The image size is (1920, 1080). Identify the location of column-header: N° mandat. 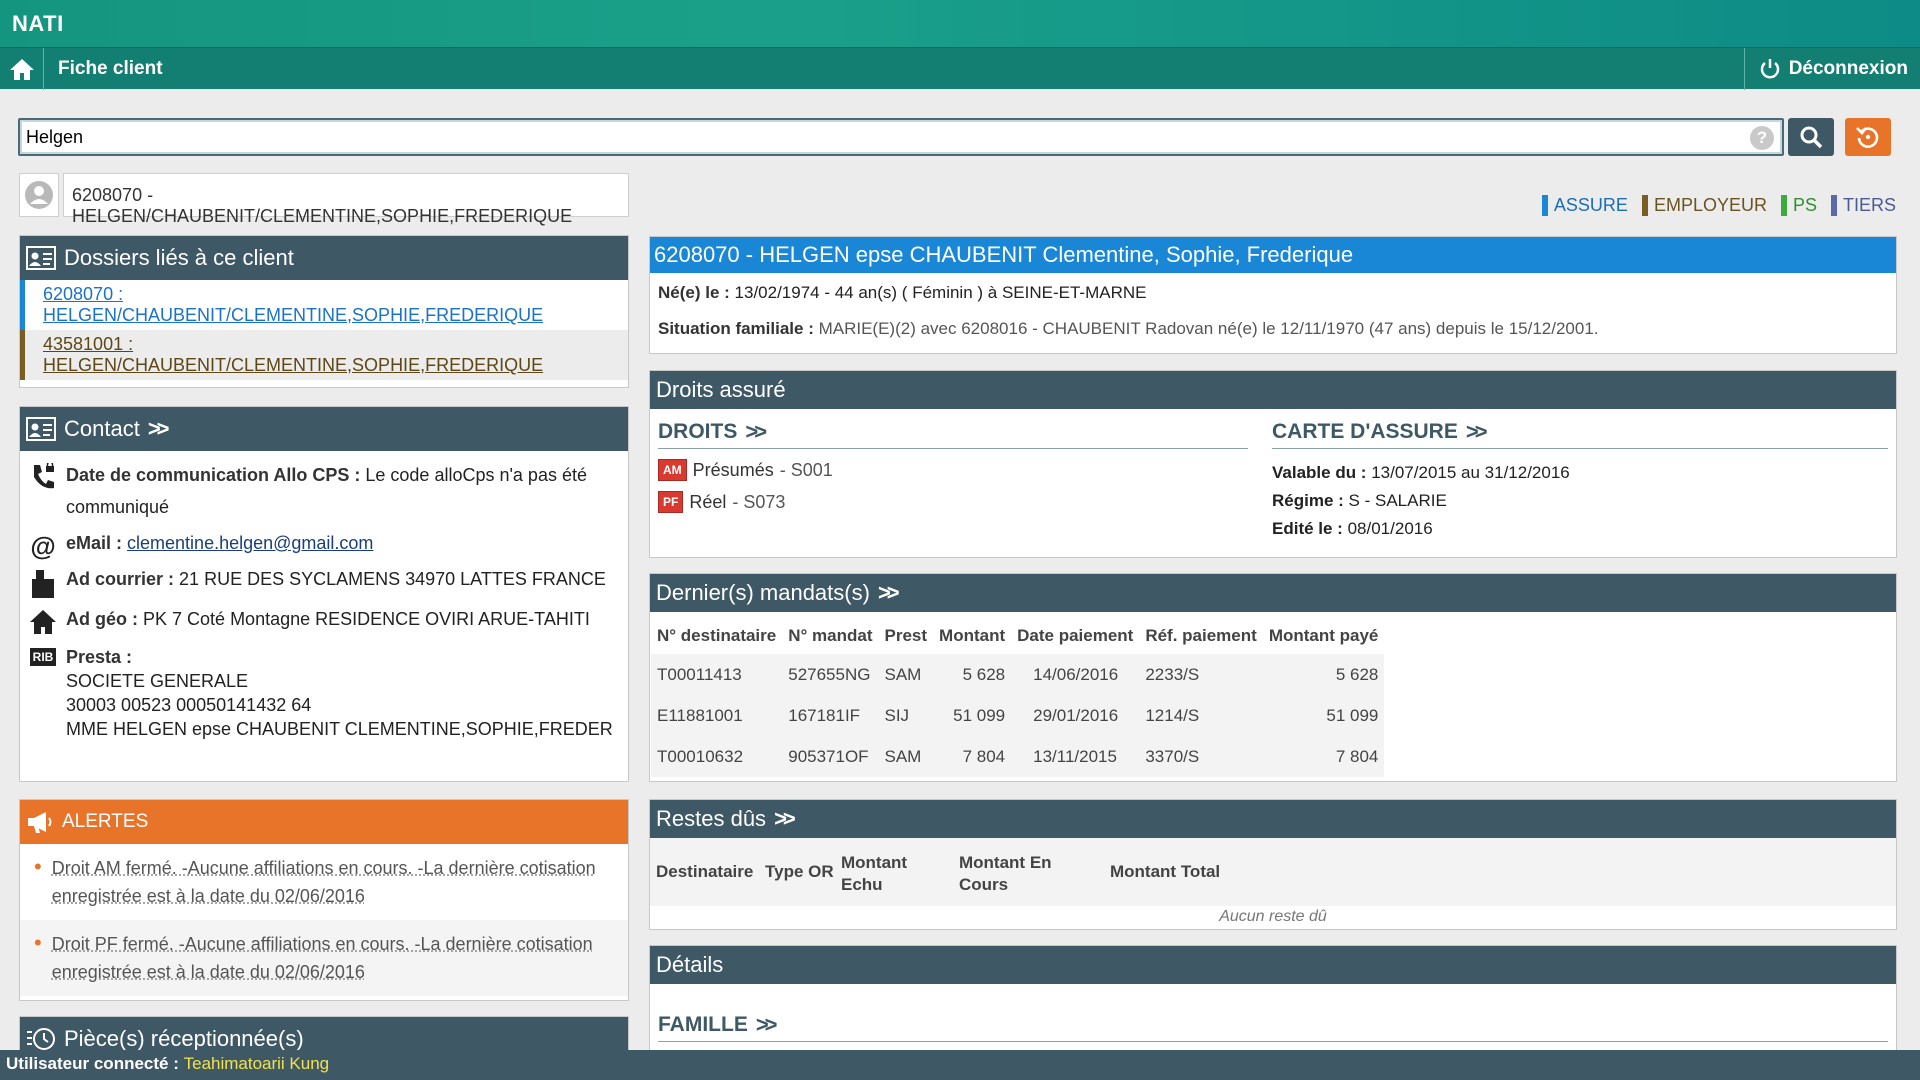
(830, 635).